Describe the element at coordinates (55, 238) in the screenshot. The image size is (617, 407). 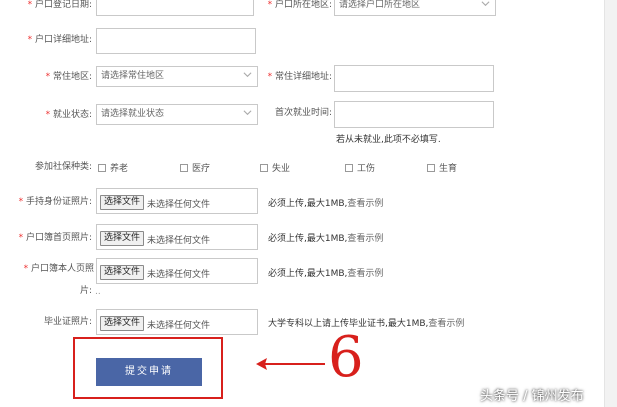
I see `upload-hukou-first-label: * 户口簿首页照片:` at that location.